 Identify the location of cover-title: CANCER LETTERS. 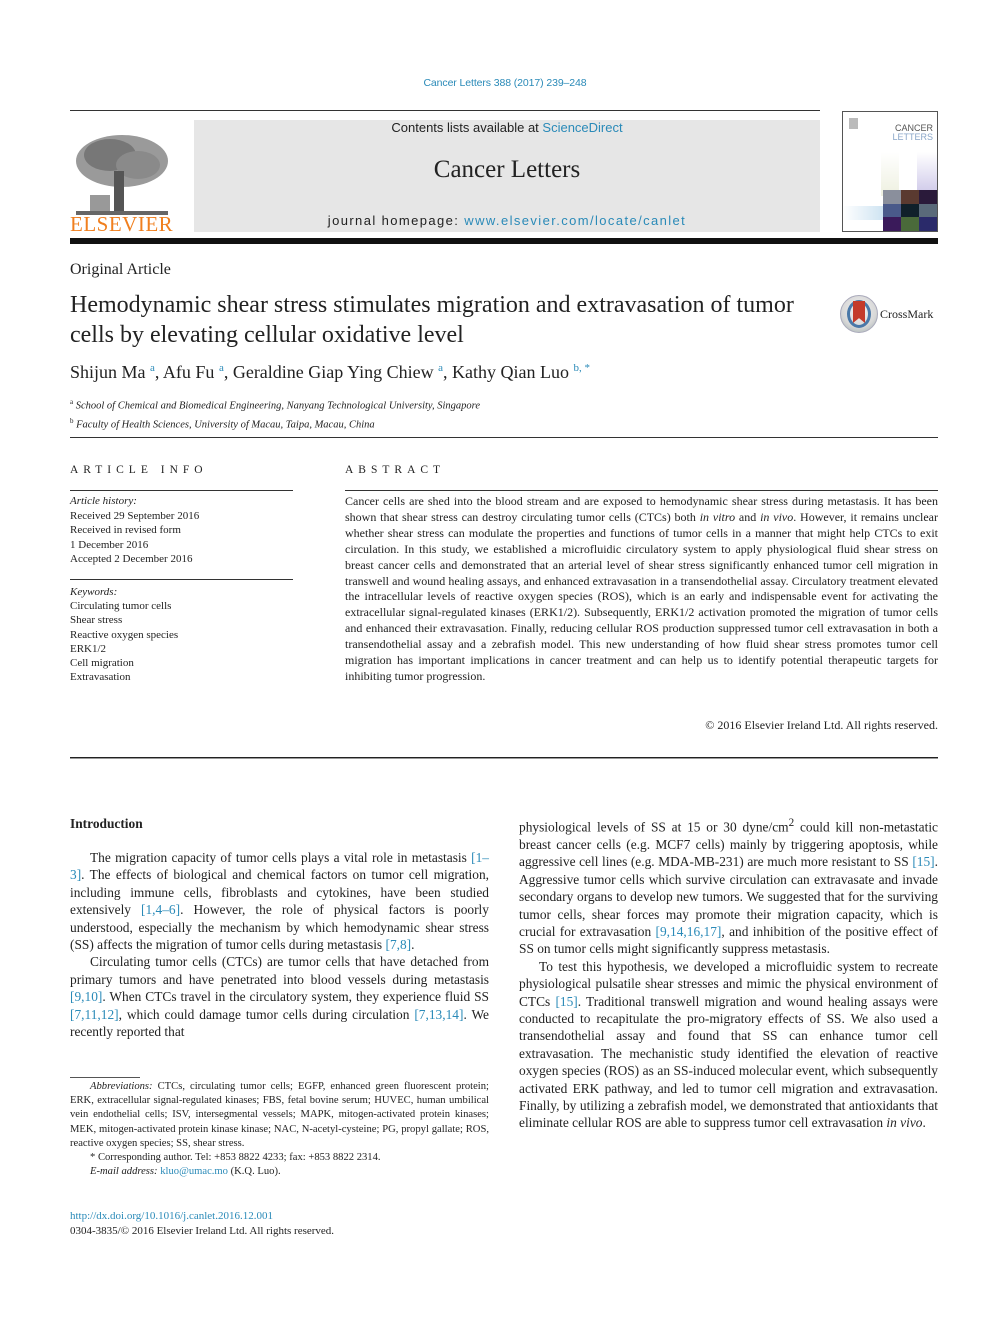
(912, 133).